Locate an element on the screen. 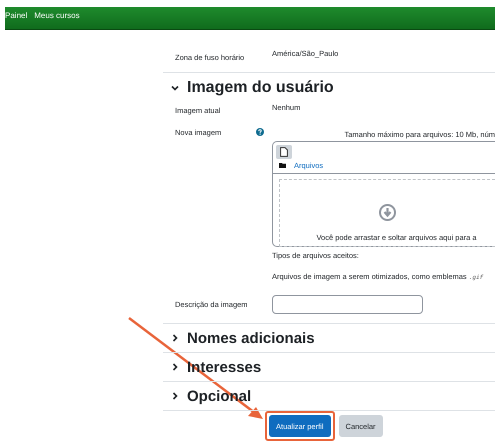  nav-link: Painel is located at coordinates (16, 15).